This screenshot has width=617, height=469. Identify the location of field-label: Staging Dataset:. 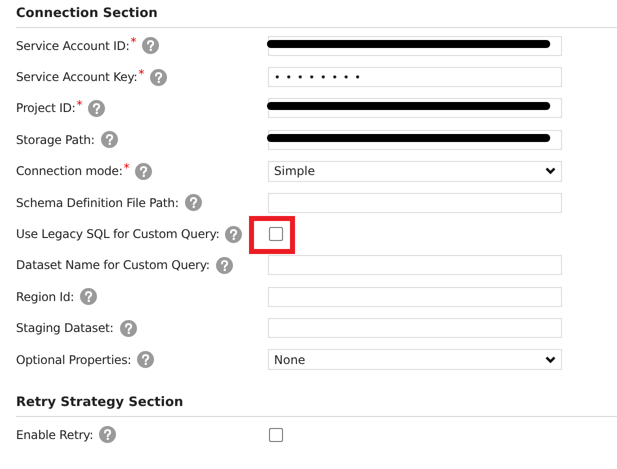
(65, 328).